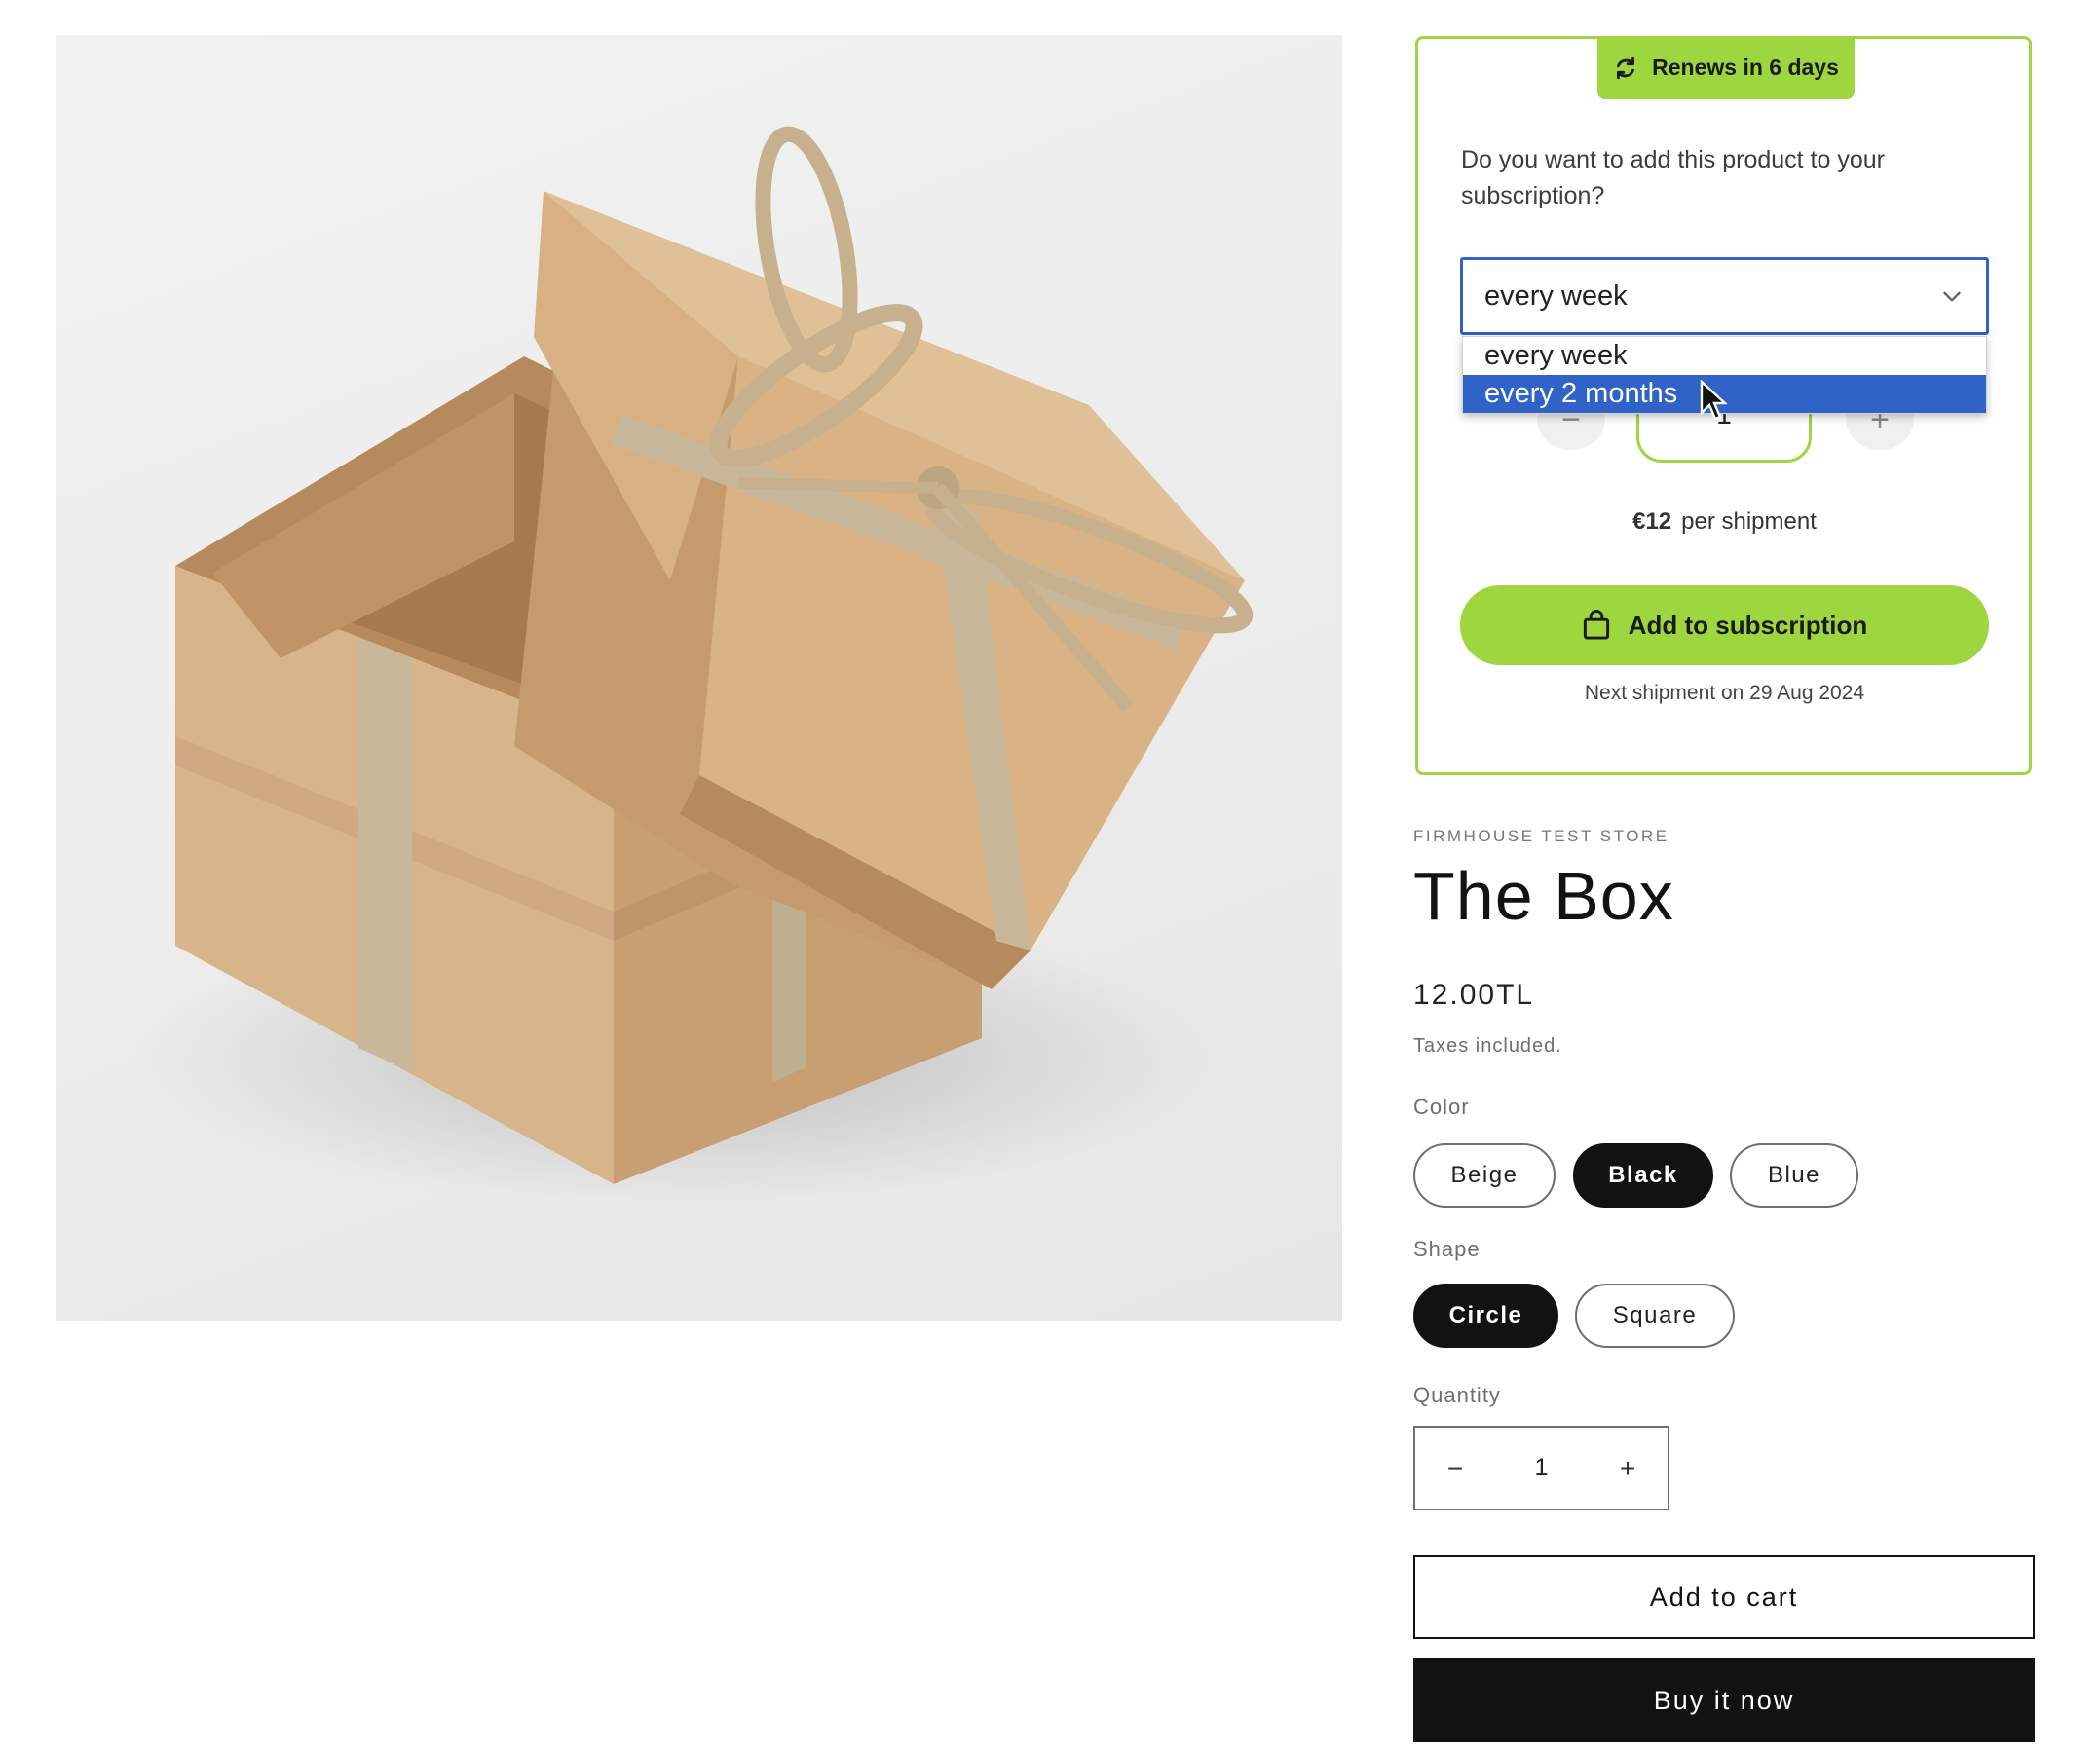  I want to click on quantity-minus-button: −, so click(1455, 1468).